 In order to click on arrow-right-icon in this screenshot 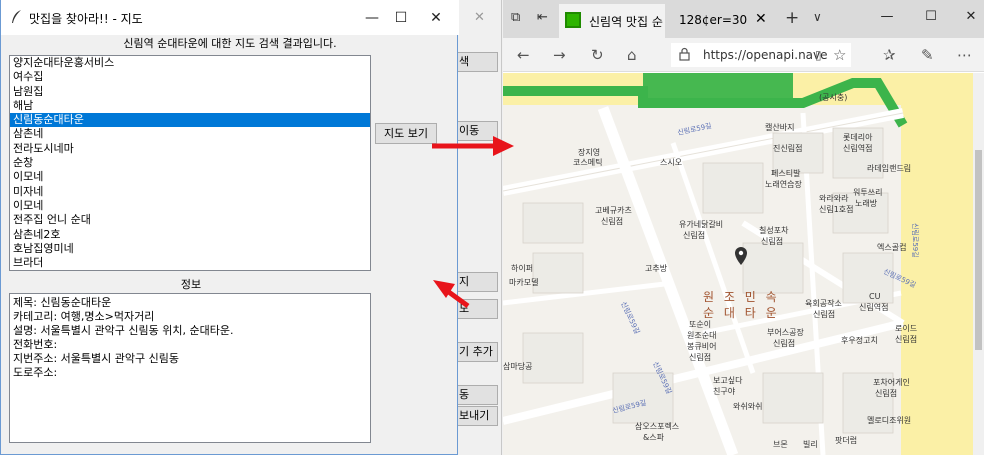, I will do `click(473, 146)`.